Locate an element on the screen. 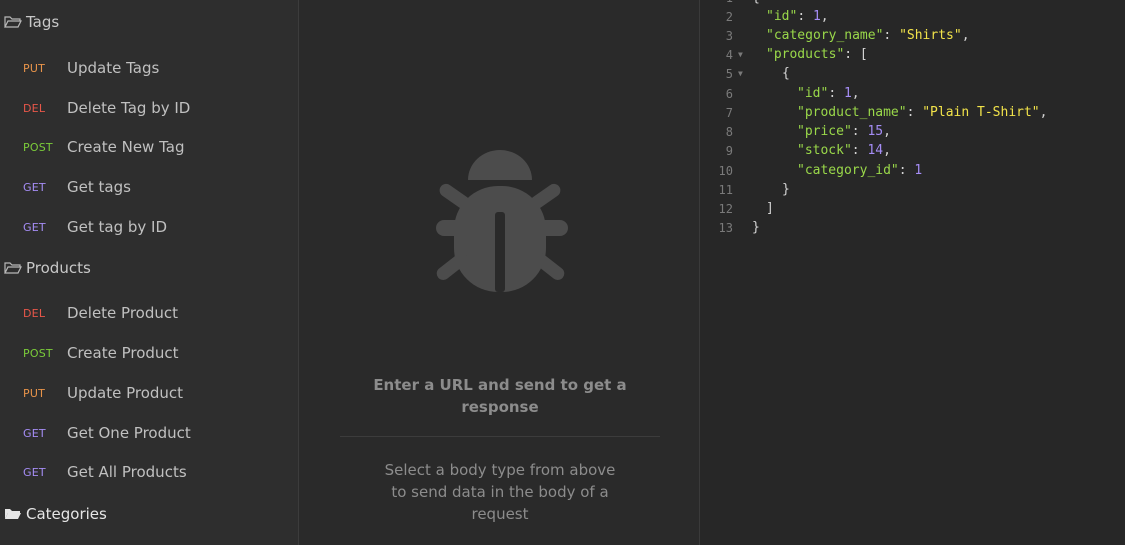  folder-products: Products is located at coordinates (47, 268).